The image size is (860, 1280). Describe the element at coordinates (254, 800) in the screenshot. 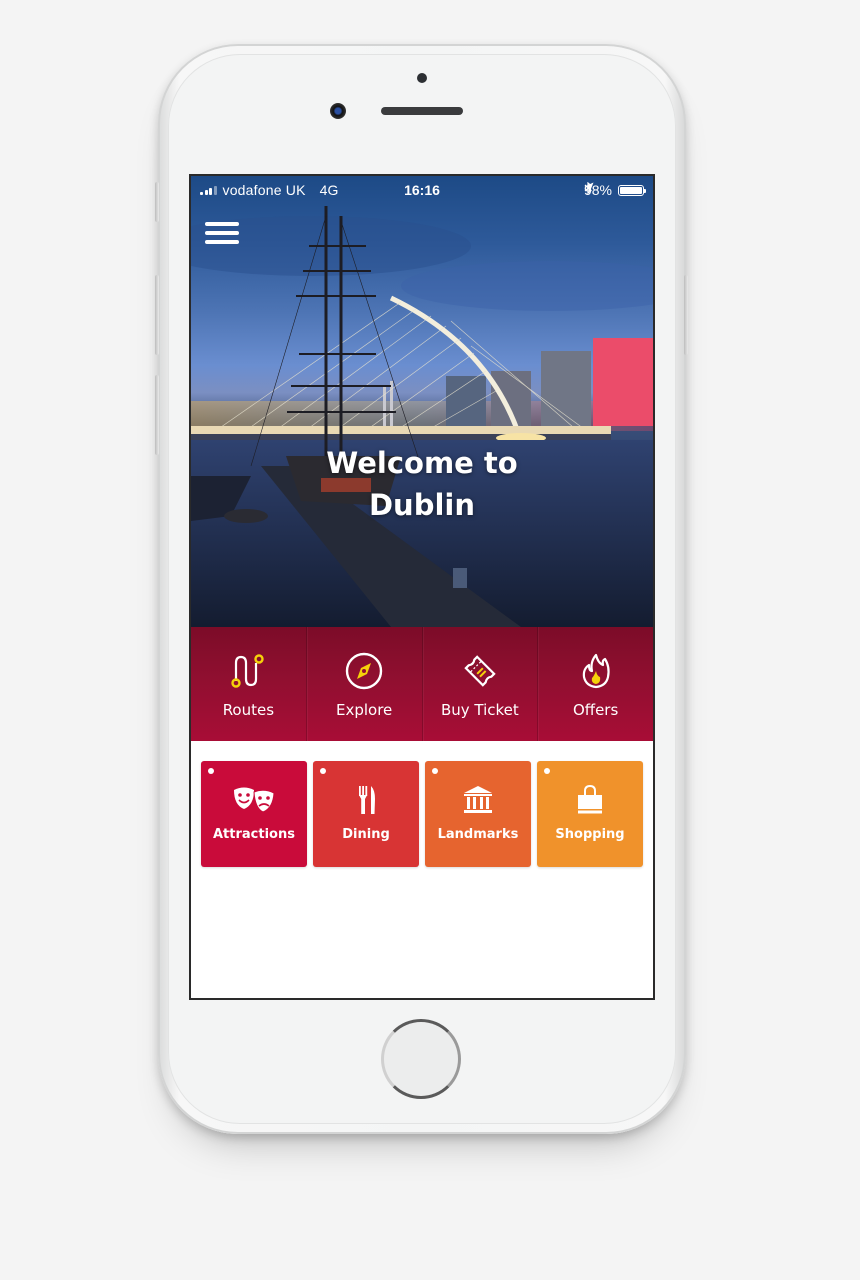

I see `theatre-masks-icon` at that location.